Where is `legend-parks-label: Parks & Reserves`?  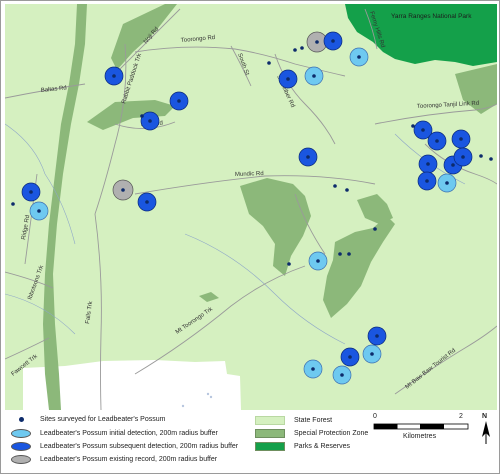
legend-parks-label: Parks & Reserves is located at coordinates (322, 446).